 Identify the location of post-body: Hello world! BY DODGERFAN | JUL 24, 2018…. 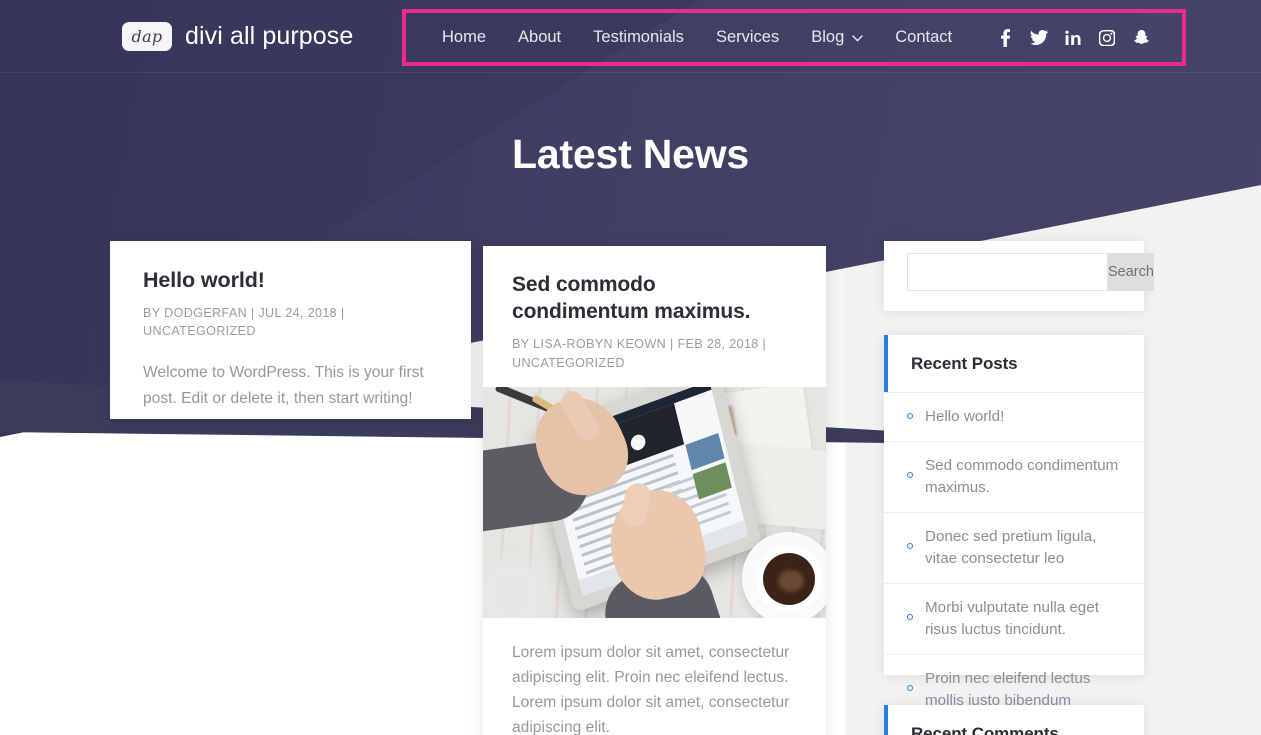
(290, 326).